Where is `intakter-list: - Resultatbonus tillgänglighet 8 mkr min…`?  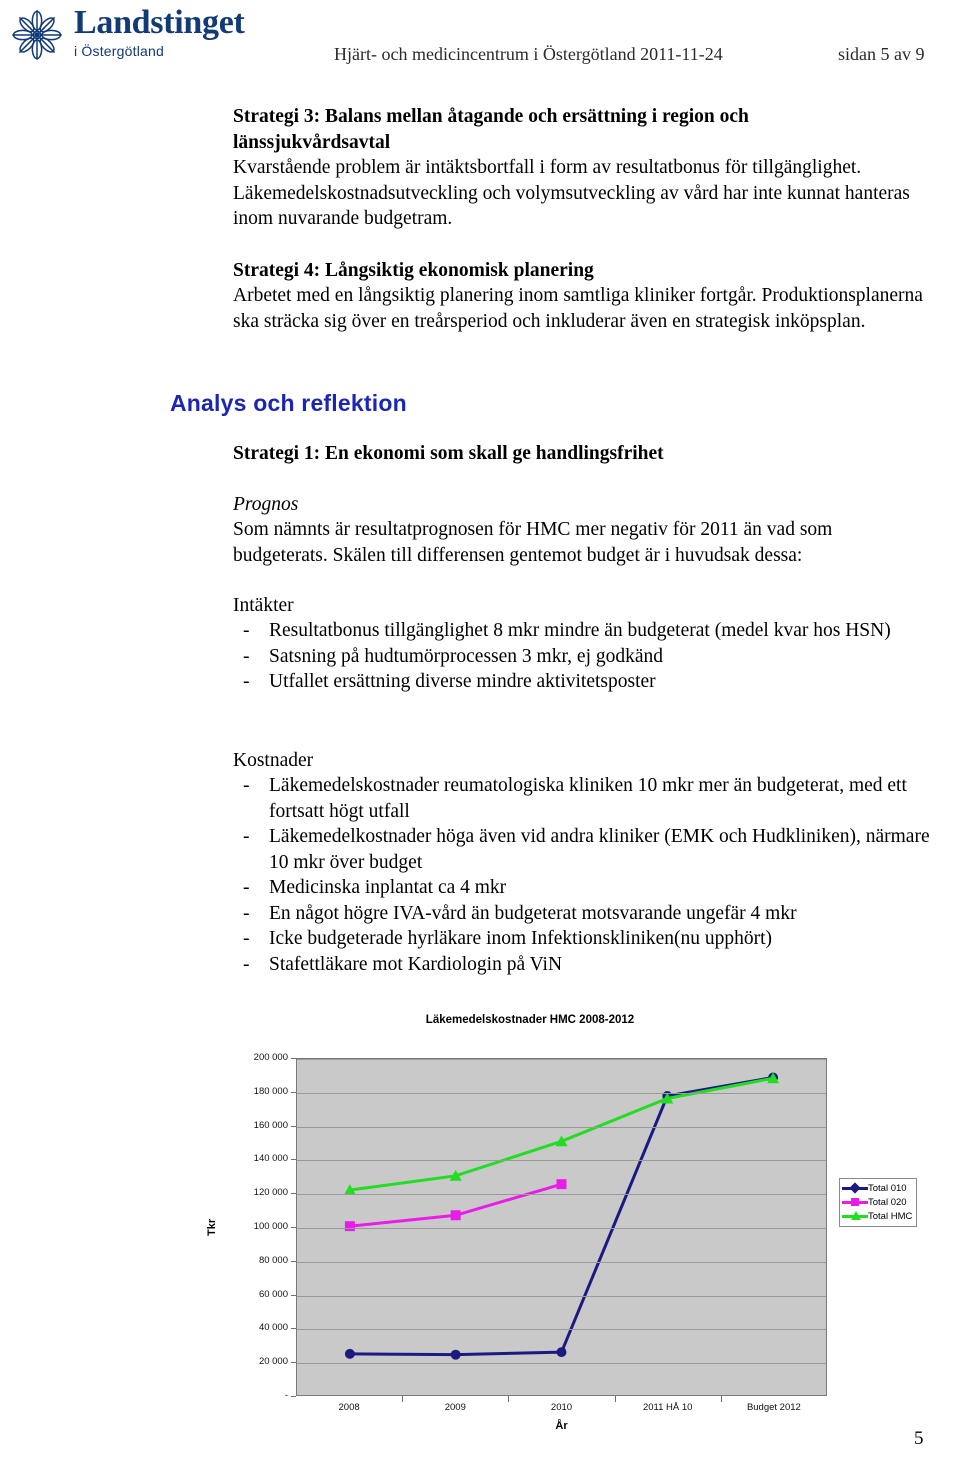 intakter-list: - Resultatbonus tillgänglighet 8 mkr min… is located at coordinates (589, 656).